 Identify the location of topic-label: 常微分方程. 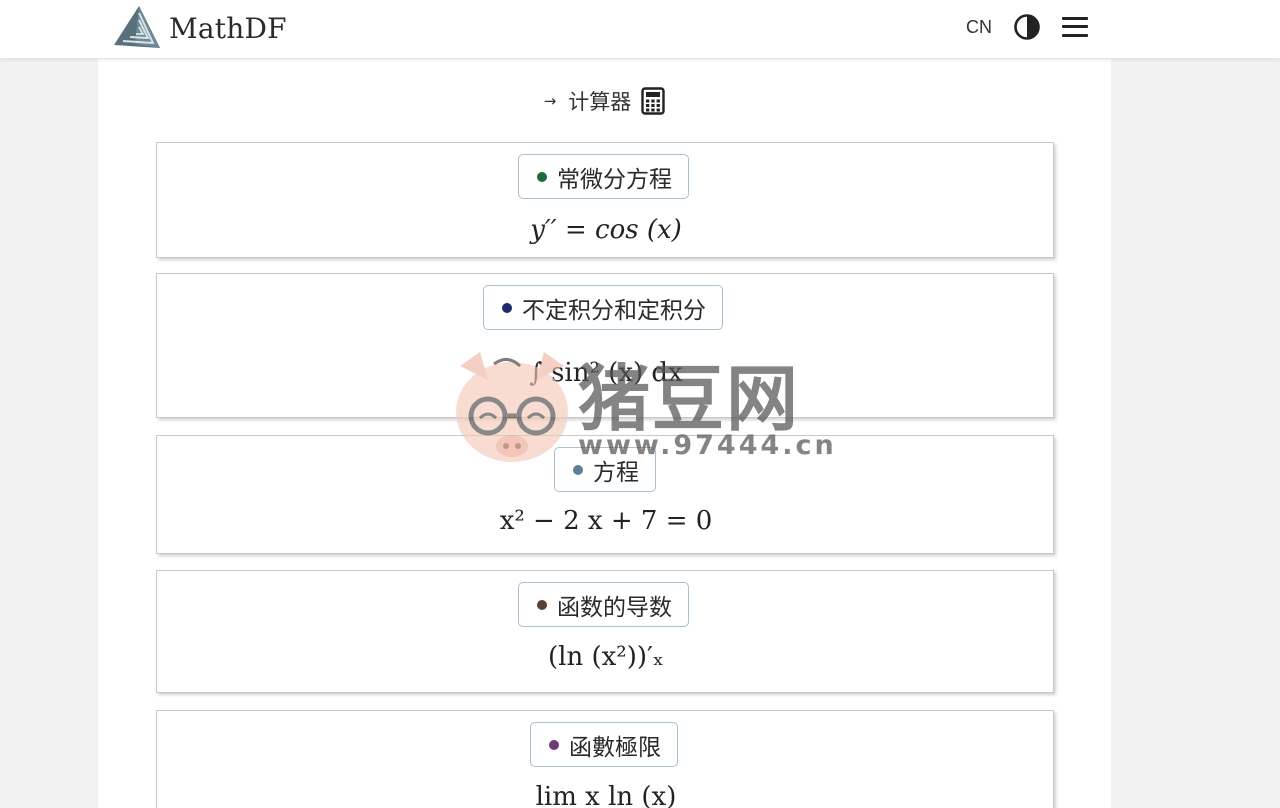
(614, 179).